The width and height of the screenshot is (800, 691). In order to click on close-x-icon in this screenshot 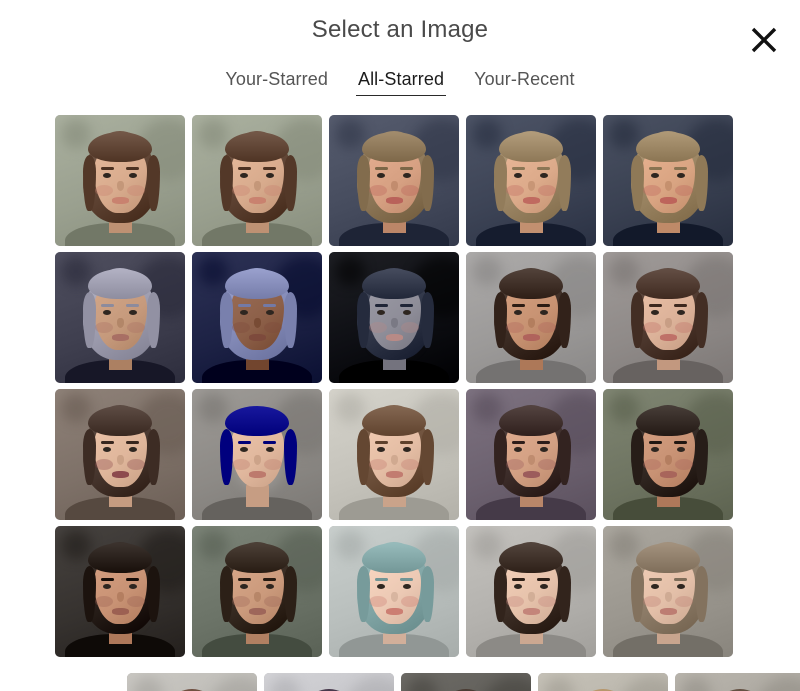, I will do `click(764, 40)`.